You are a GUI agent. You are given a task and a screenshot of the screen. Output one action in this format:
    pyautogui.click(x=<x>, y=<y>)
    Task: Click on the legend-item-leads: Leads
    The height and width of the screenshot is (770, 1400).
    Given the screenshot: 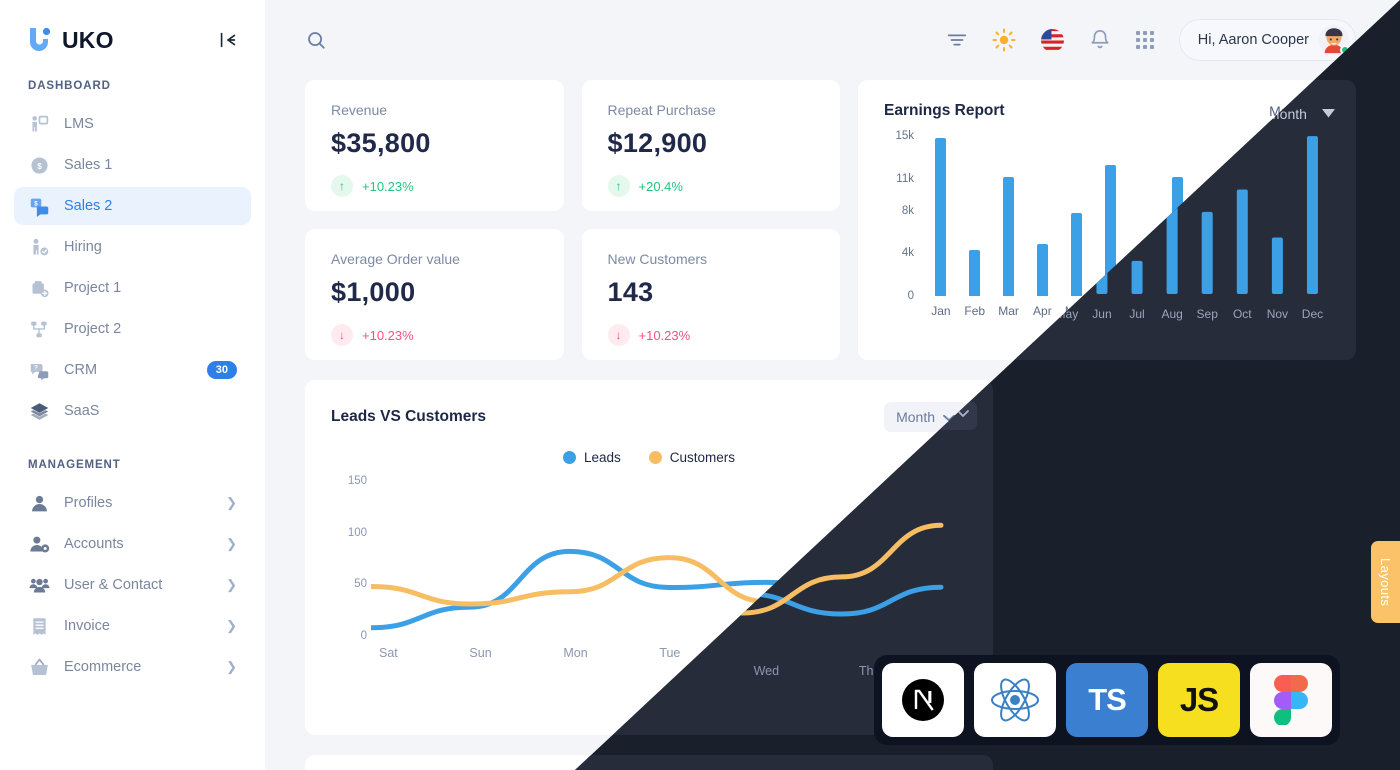 What is the action you would take?
    pyautogui.click(x=591, y=457)
    